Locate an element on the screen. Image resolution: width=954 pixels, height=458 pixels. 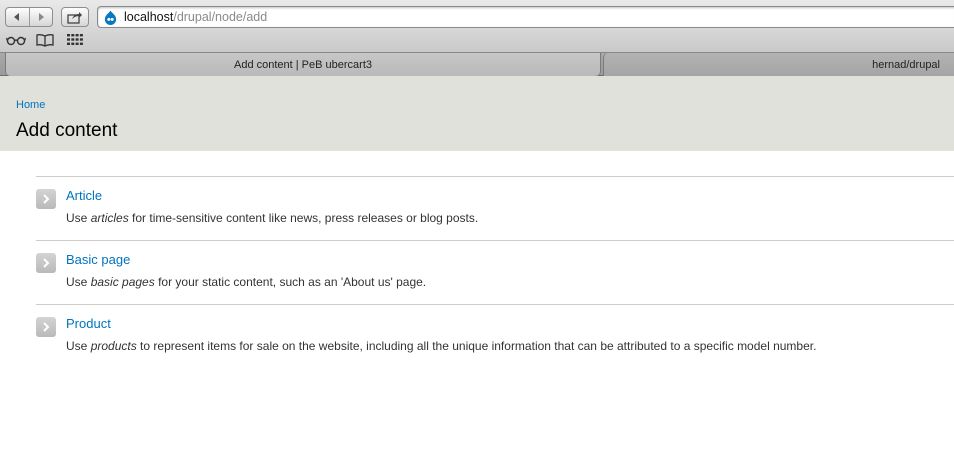
url-host: localhost is located at coordinates (149, 17).